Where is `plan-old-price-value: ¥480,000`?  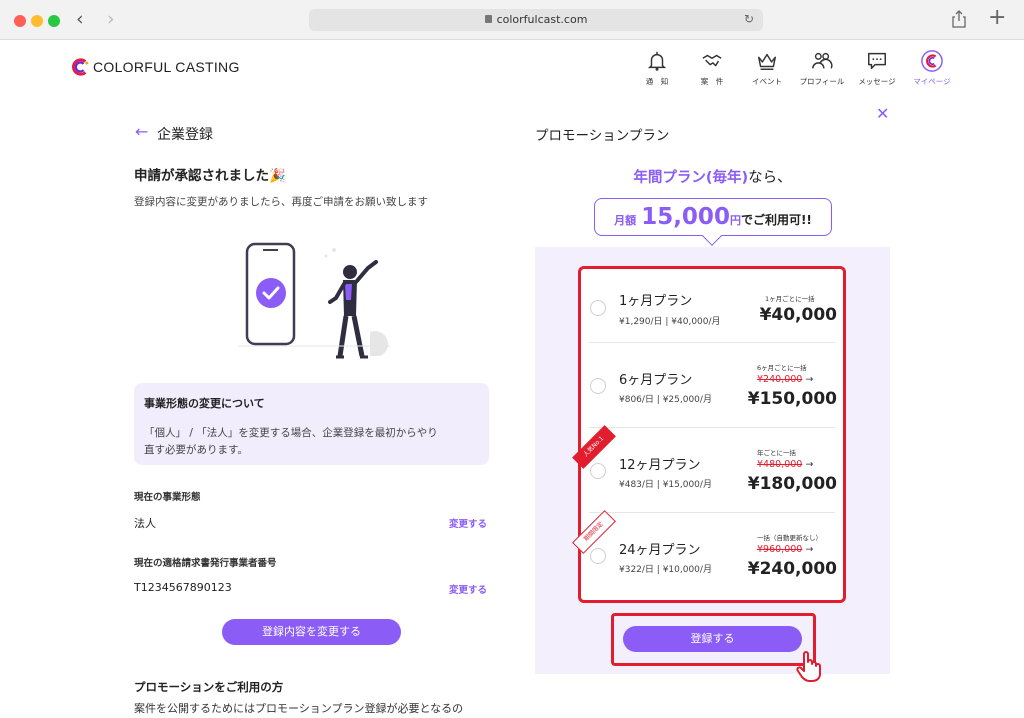 plan-old-price-value: ¥480,000 is located at coordinates (780, 464).